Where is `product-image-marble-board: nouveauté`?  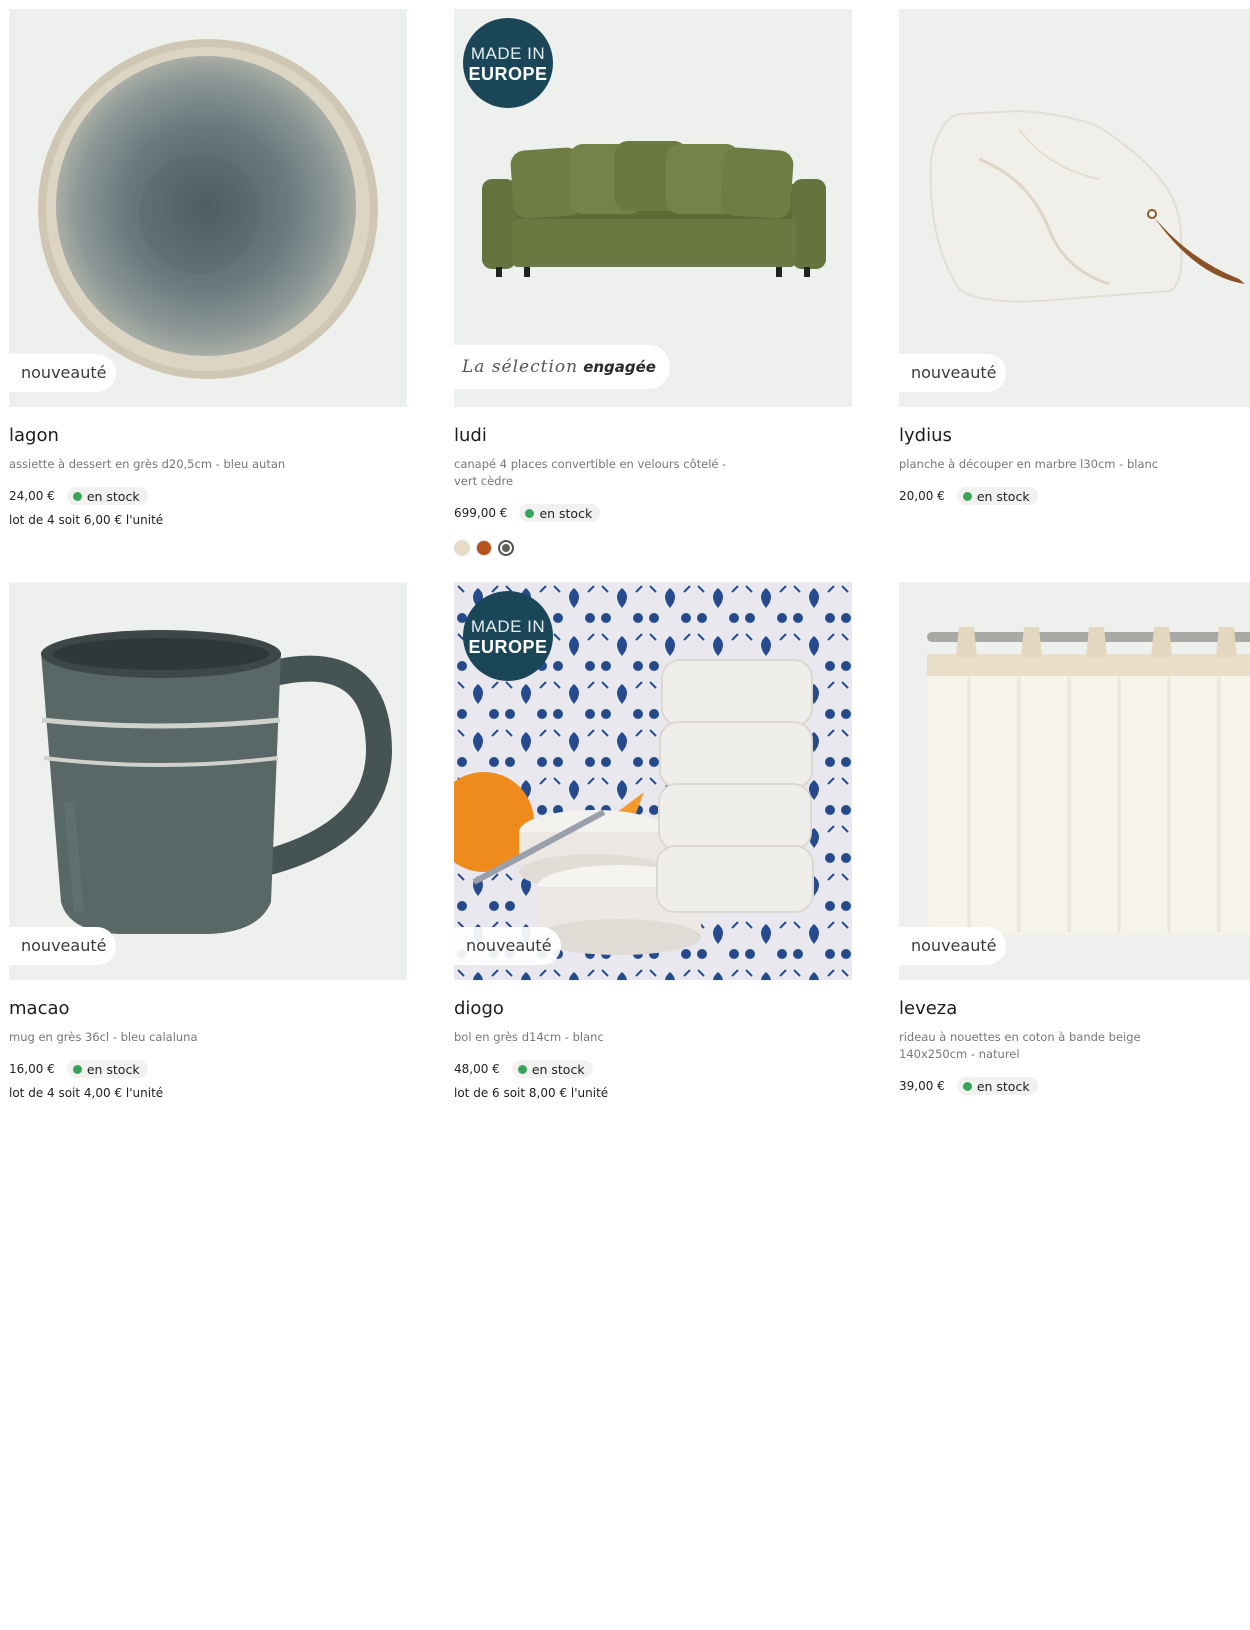
product-image-marble-board: nouveauté is located at coordinates (1074, 208).